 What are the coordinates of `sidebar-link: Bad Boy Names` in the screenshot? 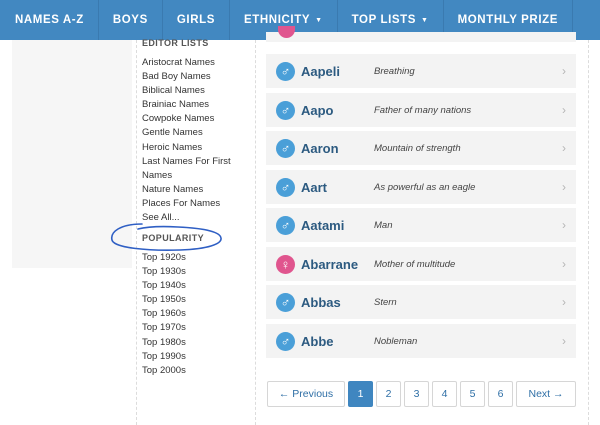 It's located at (201, 77).